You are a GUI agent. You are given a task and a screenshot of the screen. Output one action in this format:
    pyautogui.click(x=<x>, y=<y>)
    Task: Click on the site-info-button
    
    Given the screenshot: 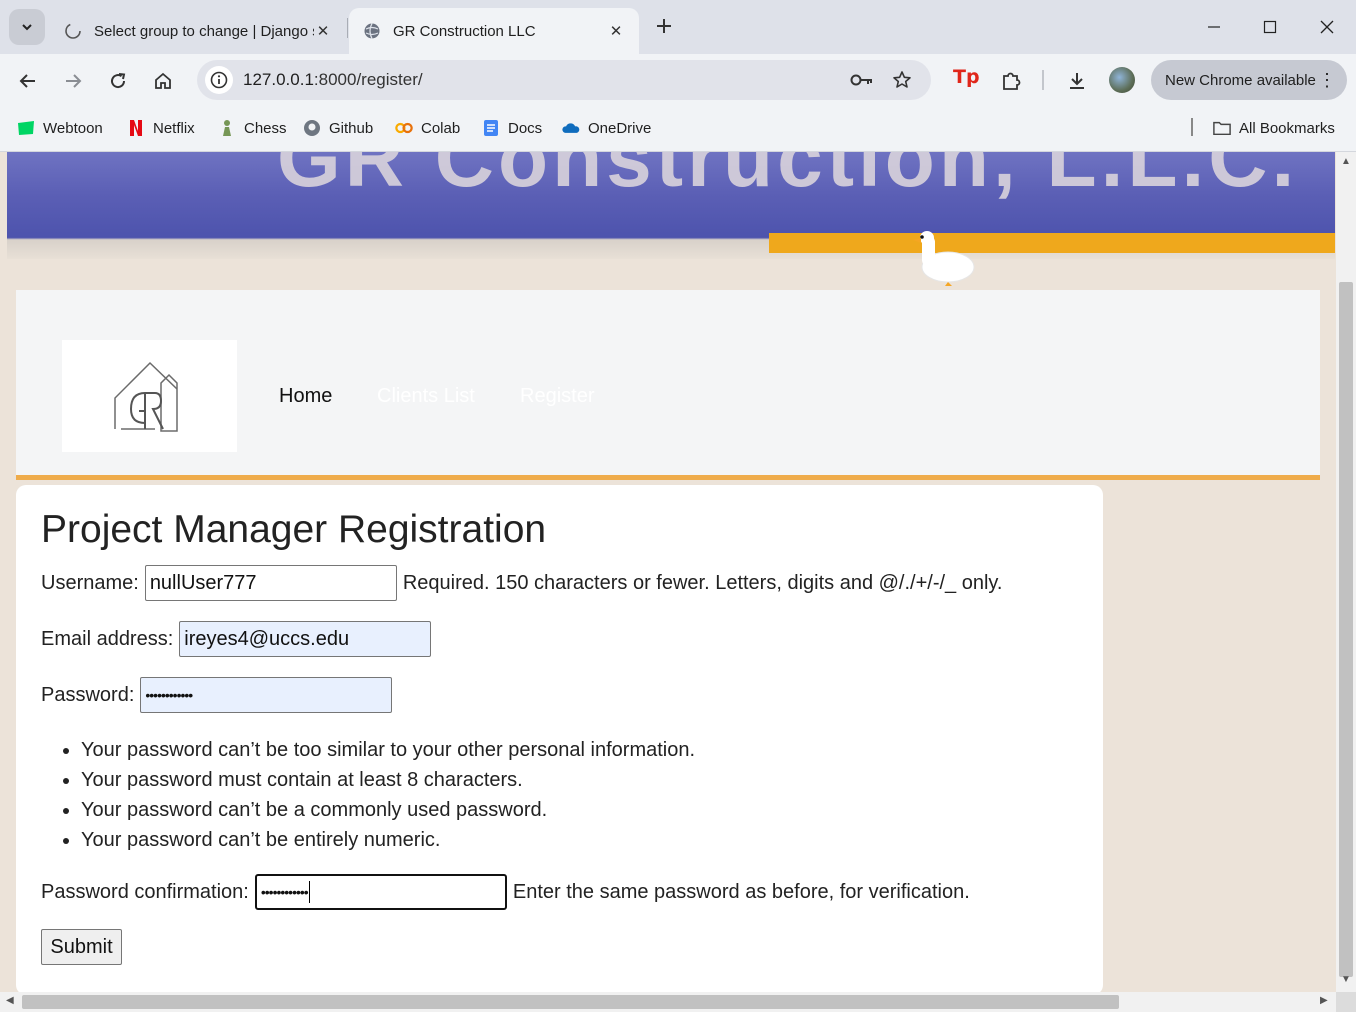 What is the action you would take?
    pyautogui.click(x=219, y=80)
    